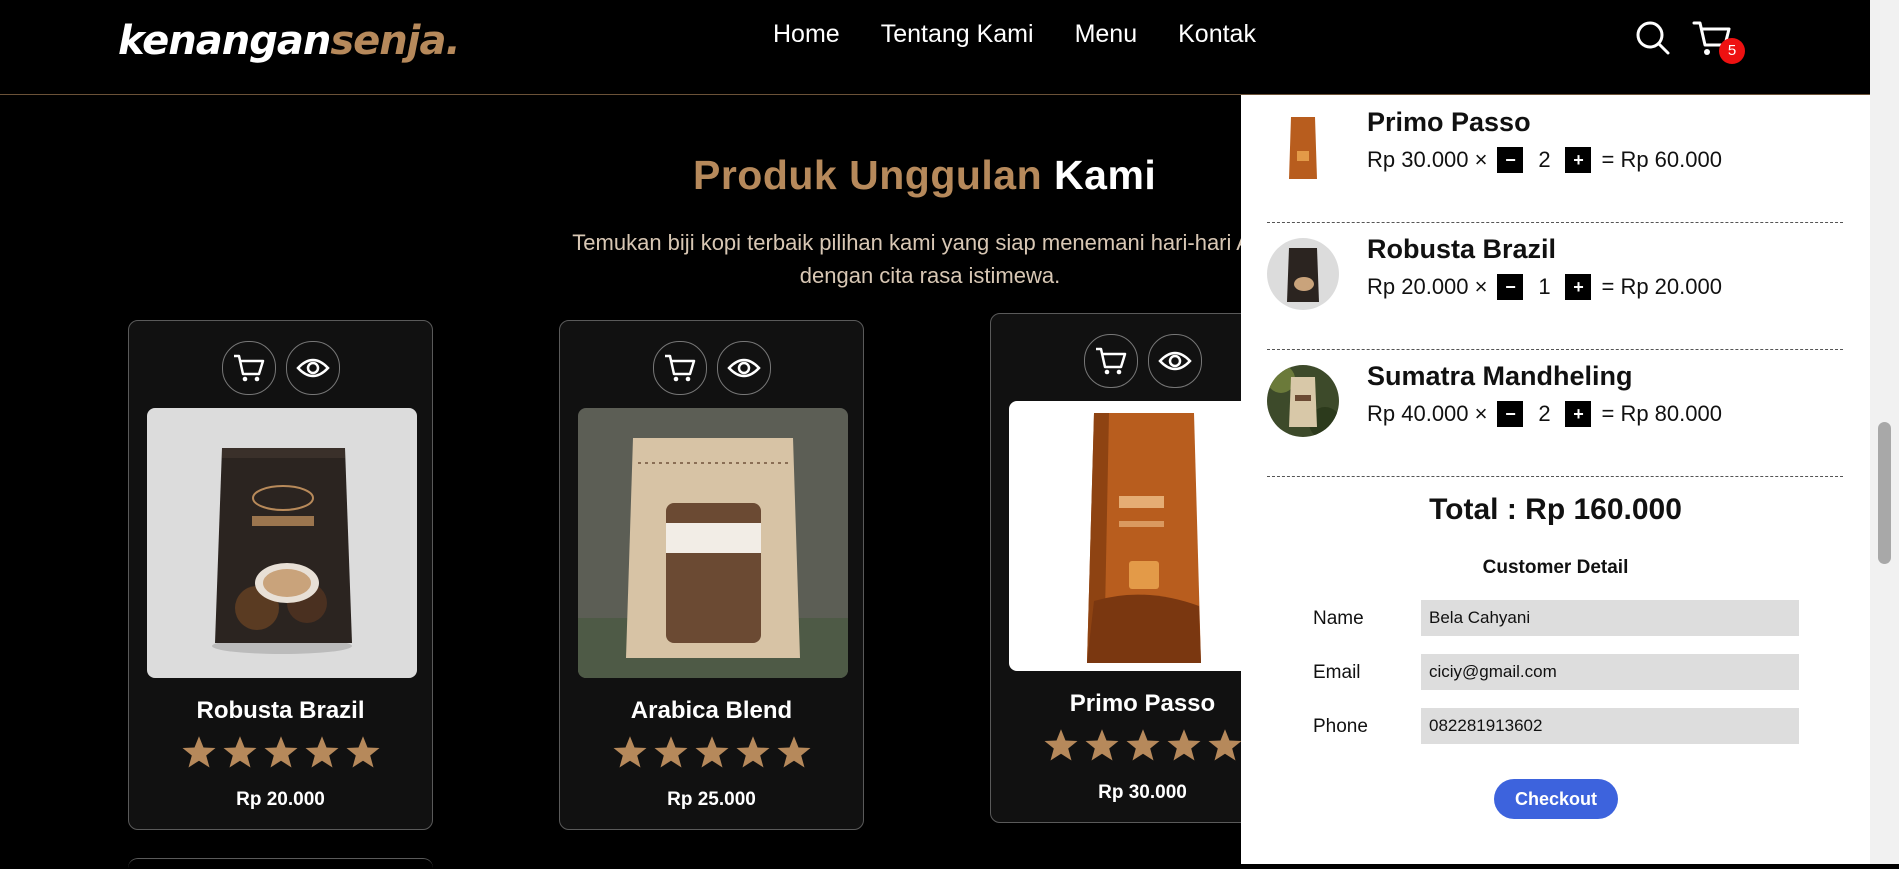 The width and height of the screenshot is (1899, 869). Describe the element at coordinates (1144, 536) in the screenshot. I see `product-image-primo-passo` at that location.